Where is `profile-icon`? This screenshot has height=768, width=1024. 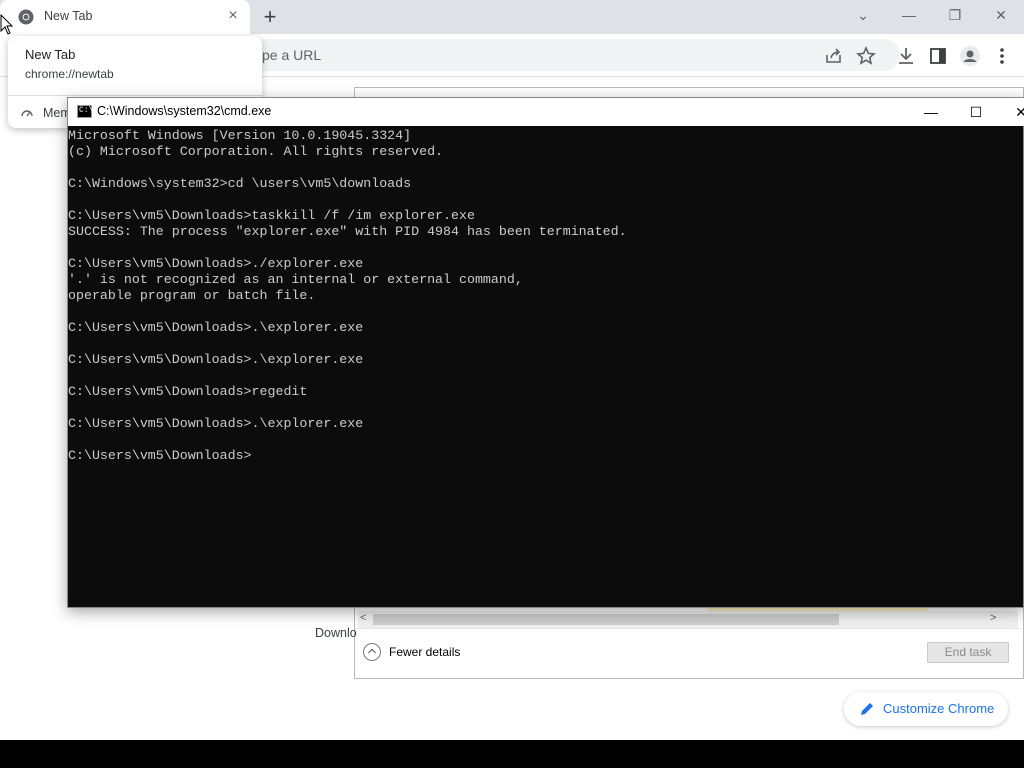 profile-icon is located at coordinates (970, 56).